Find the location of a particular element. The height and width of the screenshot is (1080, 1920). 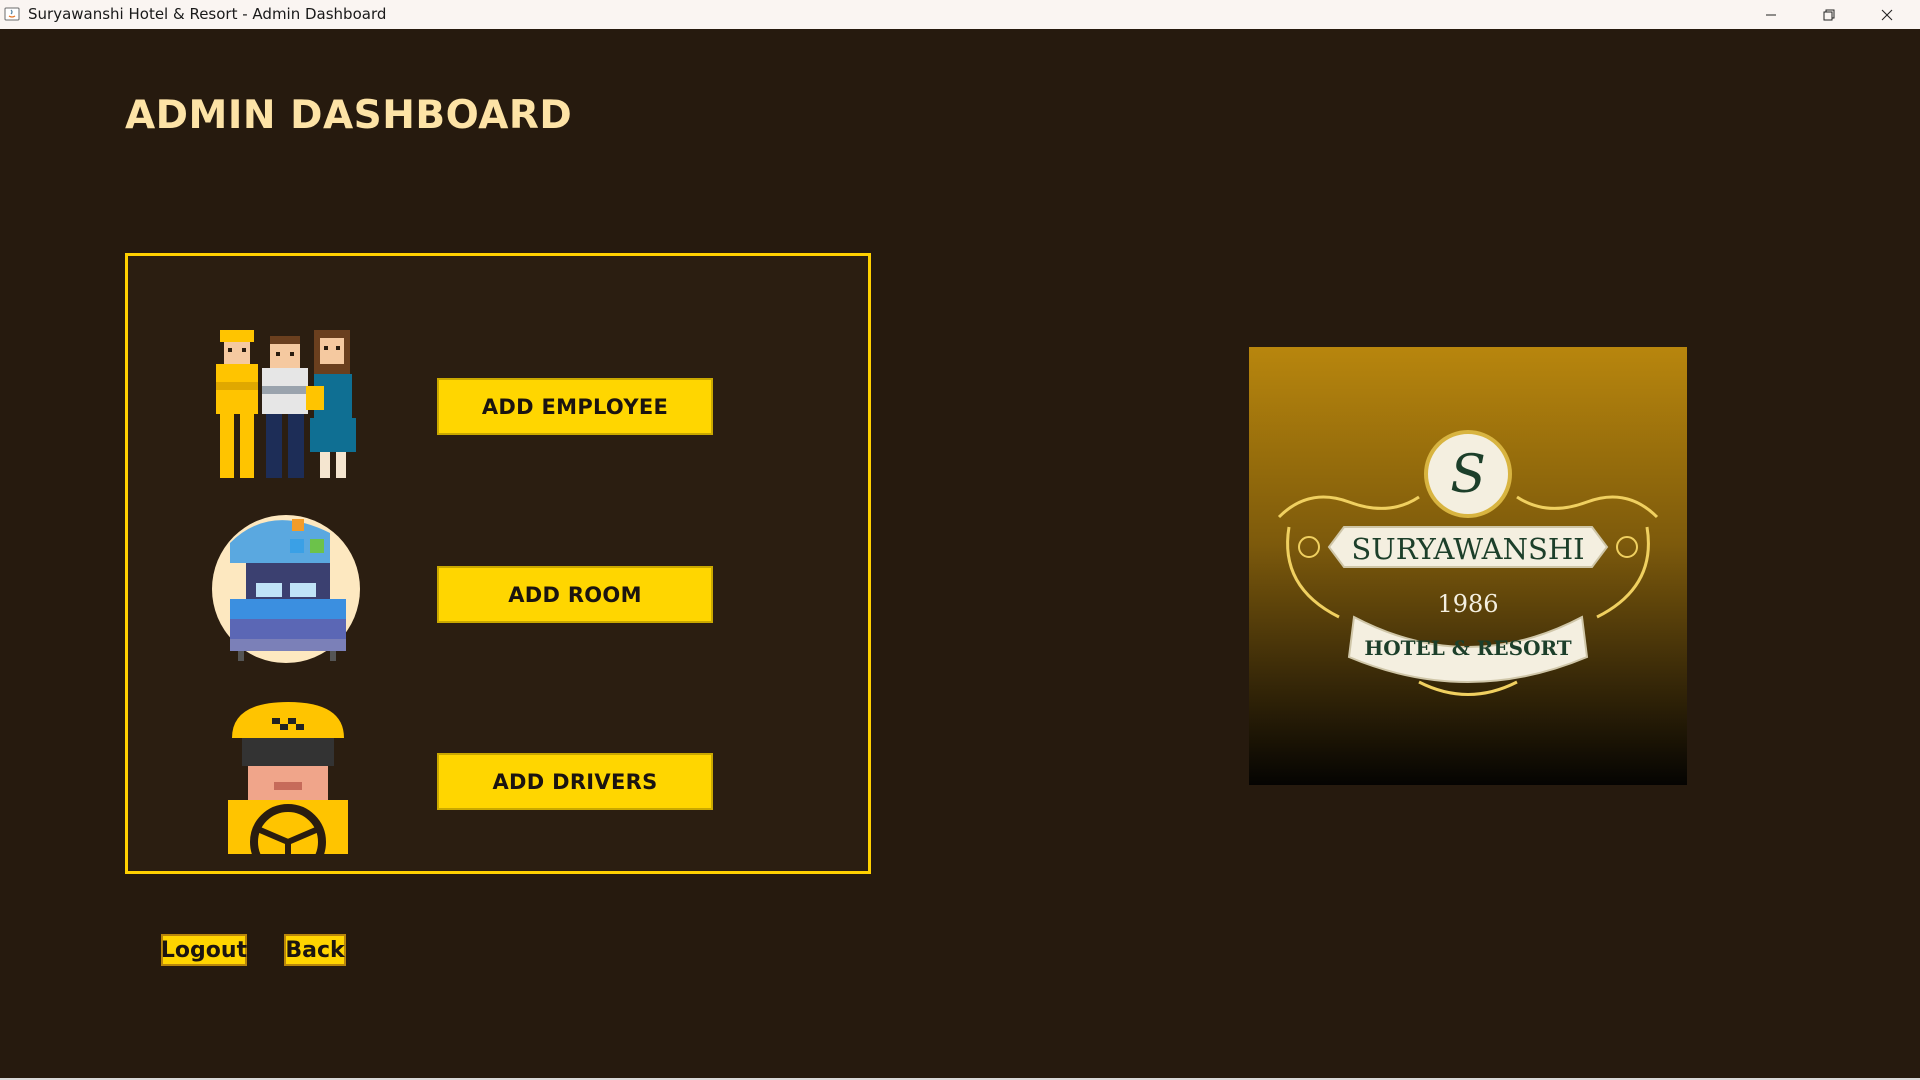

hotel-logo: S SURYAWANSHI 1986 HOTEL & RESORT is located at coordinates (1468, 566).